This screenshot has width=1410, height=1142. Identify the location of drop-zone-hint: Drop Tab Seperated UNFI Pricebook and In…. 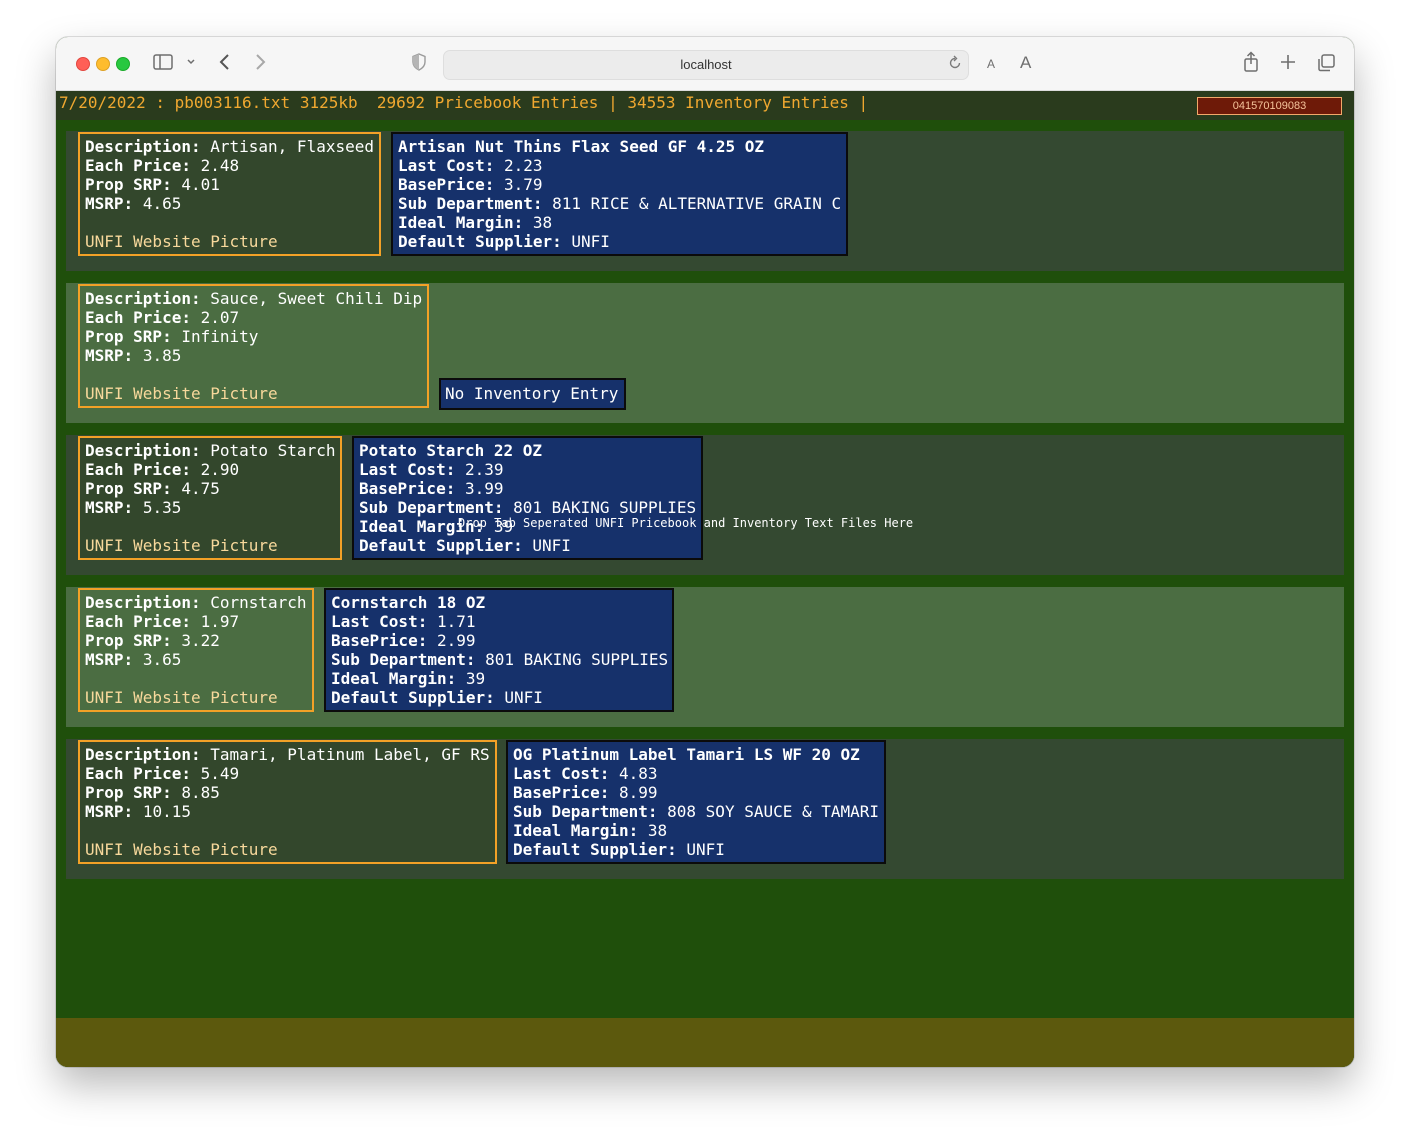
(685, 523).